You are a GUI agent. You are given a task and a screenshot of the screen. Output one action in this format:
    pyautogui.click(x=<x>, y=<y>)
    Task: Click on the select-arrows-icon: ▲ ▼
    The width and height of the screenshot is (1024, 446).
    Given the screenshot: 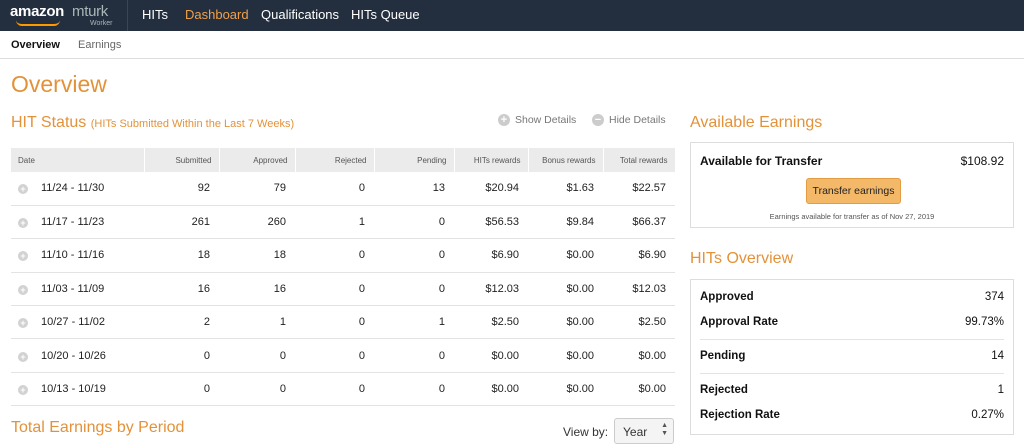 What is the action you would take?
    pyautogui.click(x=664, y=429)
    